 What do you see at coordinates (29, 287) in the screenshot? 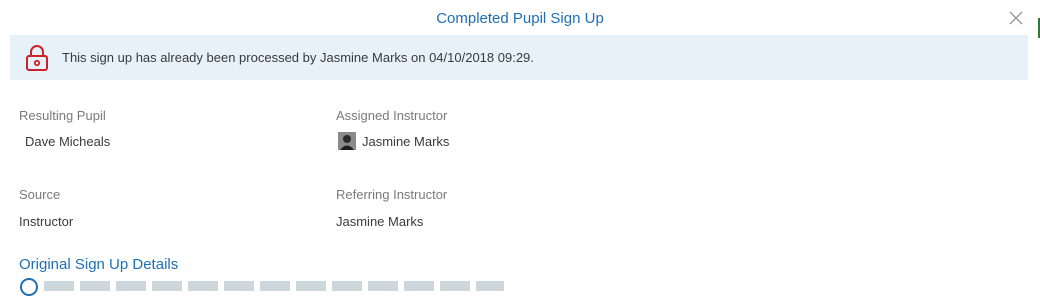
I see `info-icon` at bounding box center [29, 287].